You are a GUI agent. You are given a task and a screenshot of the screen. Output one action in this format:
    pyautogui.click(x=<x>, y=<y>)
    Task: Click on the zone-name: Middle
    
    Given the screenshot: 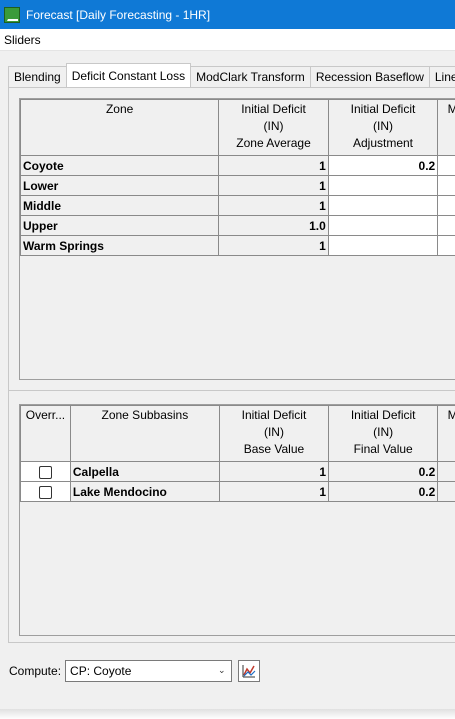 What is the action you would take?
    pyautogui.click(x=120, y=205)
    